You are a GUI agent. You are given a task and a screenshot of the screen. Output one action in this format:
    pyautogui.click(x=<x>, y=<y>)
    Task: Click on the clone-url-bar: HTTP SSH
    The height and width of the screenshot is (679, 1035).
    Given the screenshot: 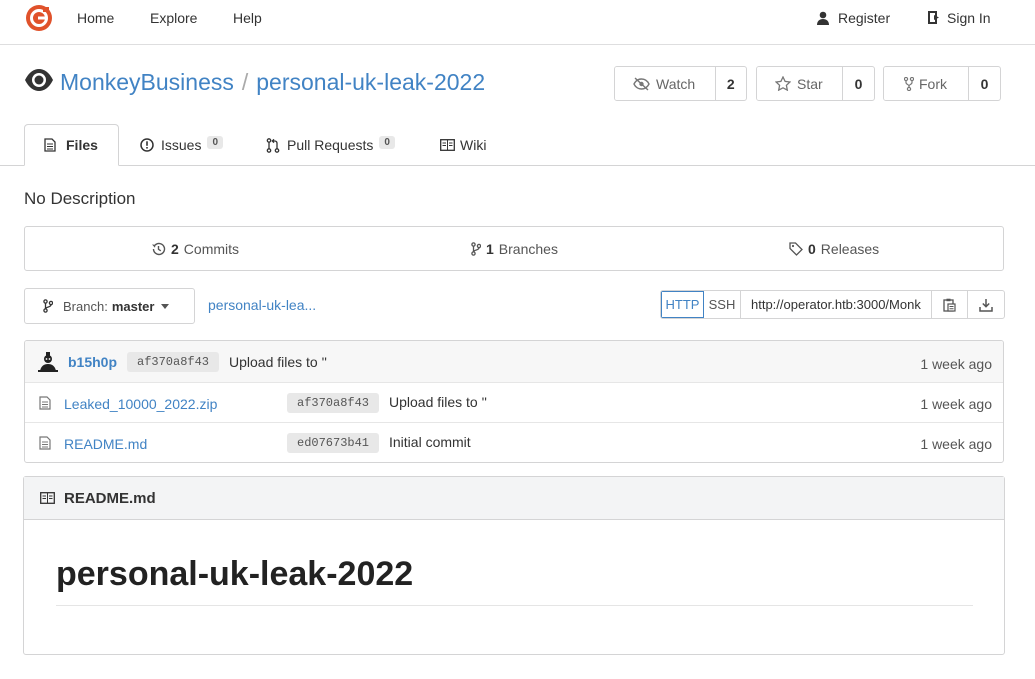 What is the action you would take?
    pyautogui.click(x=832, y=304)
    